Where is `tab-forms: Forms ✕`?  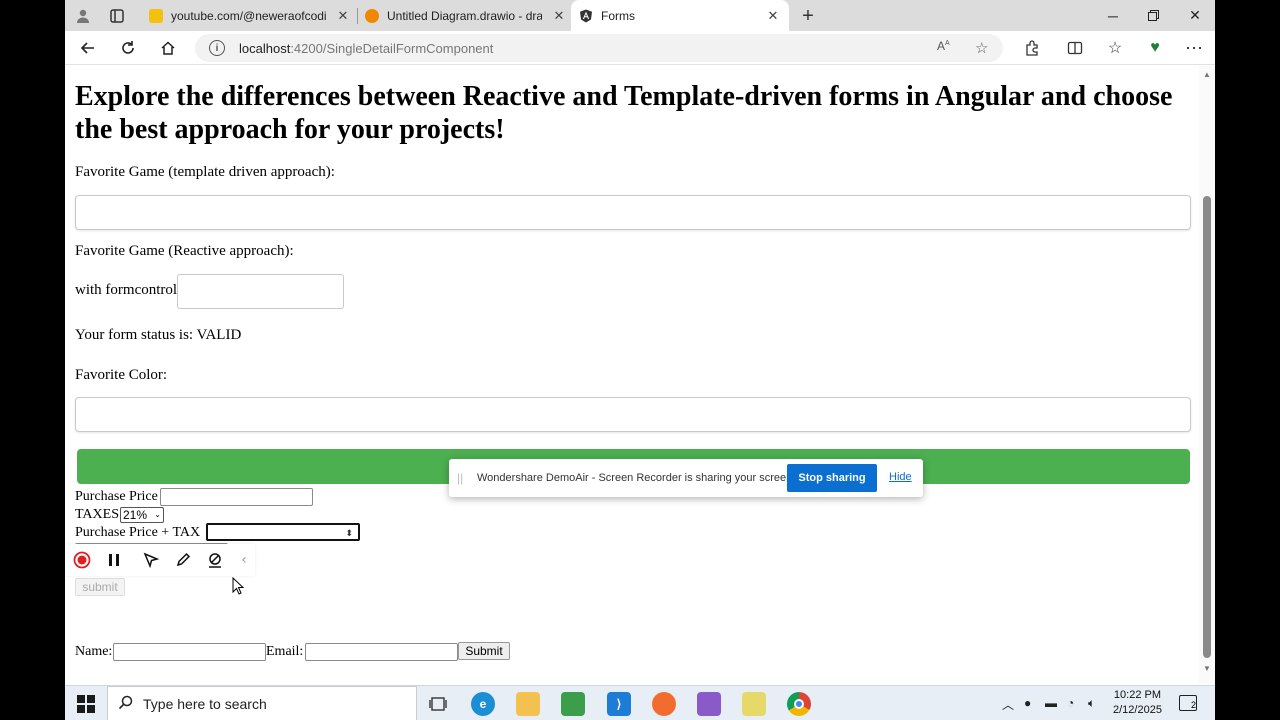
tab-forms: Forms ✕ is located at coordinates (680, 15).